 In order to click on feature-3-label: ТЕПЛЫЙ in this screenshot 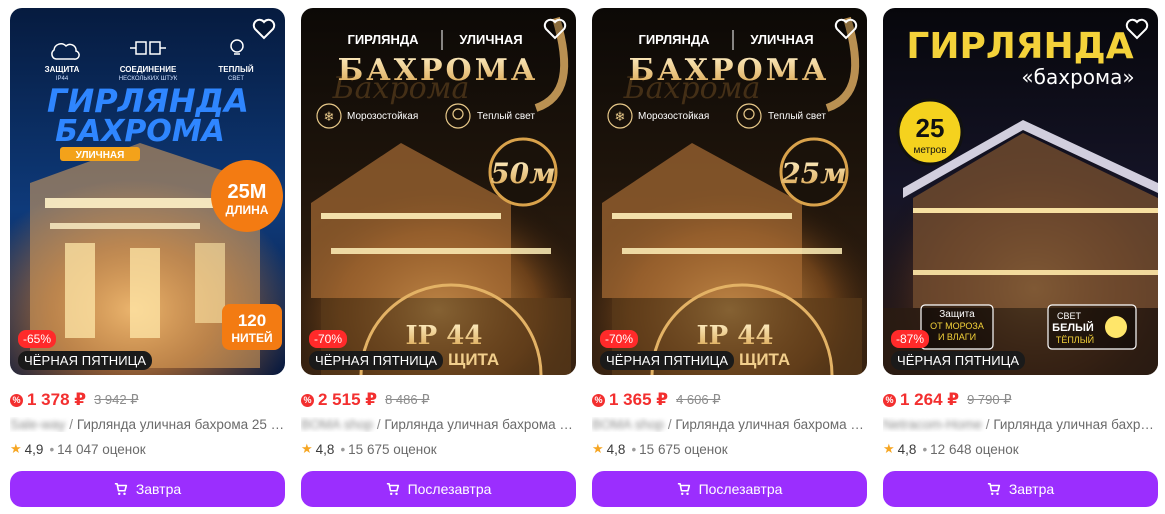, I will do `click(235, 69)`.